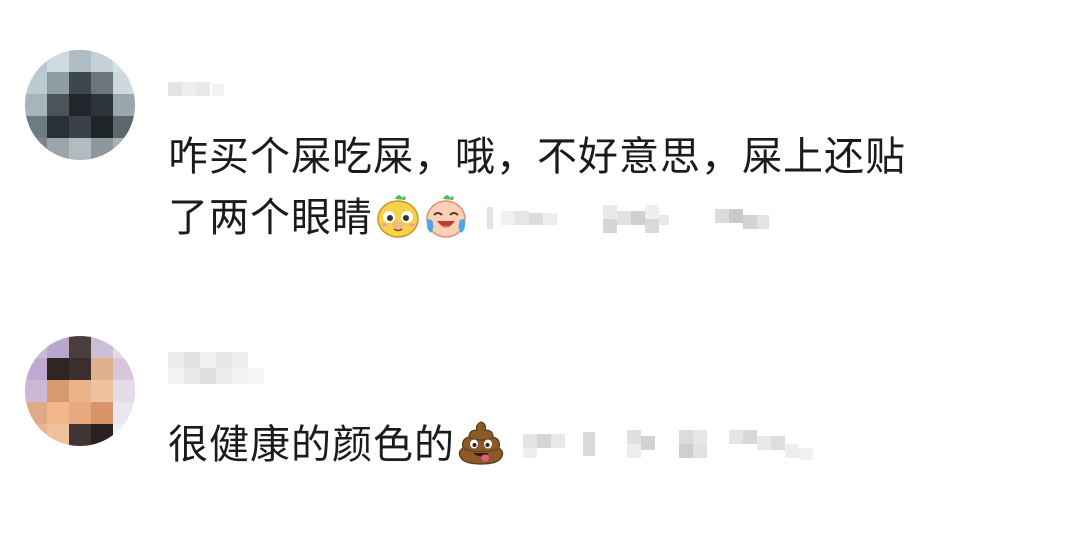 The image size is (1080, 535). What do you see at coordinates (537, 157) in the screenshot?
I see `comment-text-line-1: 咋买个屎吃屎，哦，不好意思，屎上还贴` at bounding box center [537, 157].